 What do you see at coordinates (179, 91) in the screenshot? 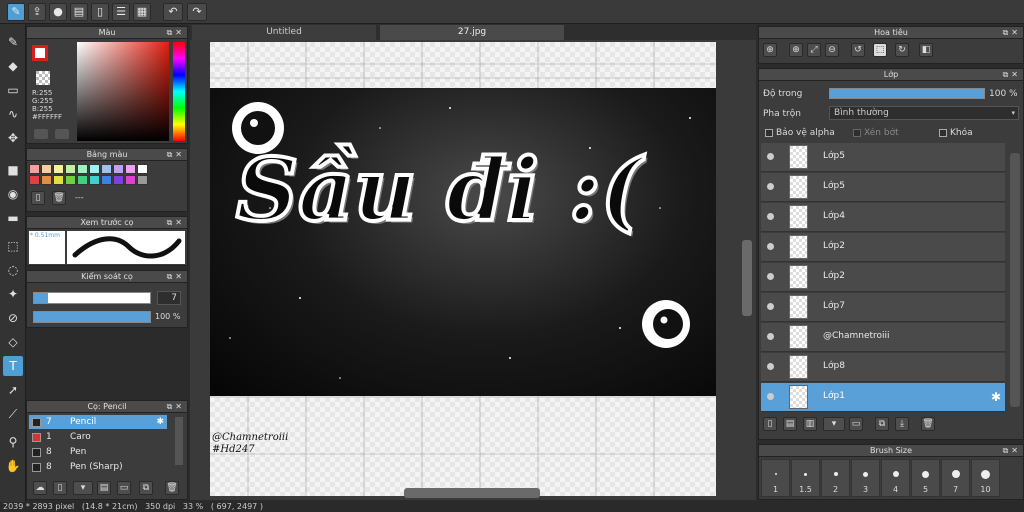
I see `hue-slider` at bounding box center [179, 91].